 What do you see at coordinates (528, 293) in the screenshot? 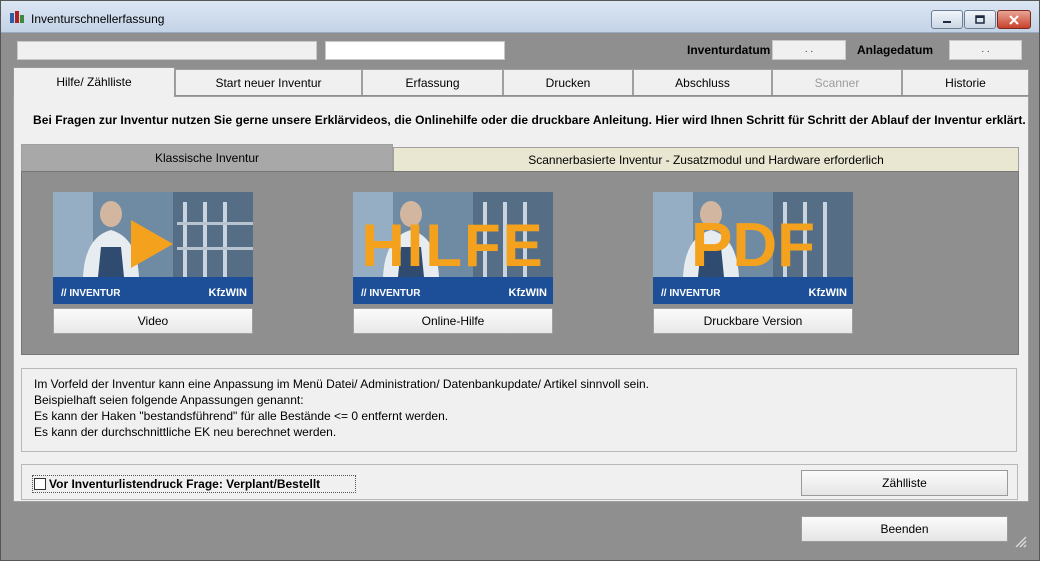
I see `card-2-brand-right: KfzWIN` at bounding box center [528, 293].